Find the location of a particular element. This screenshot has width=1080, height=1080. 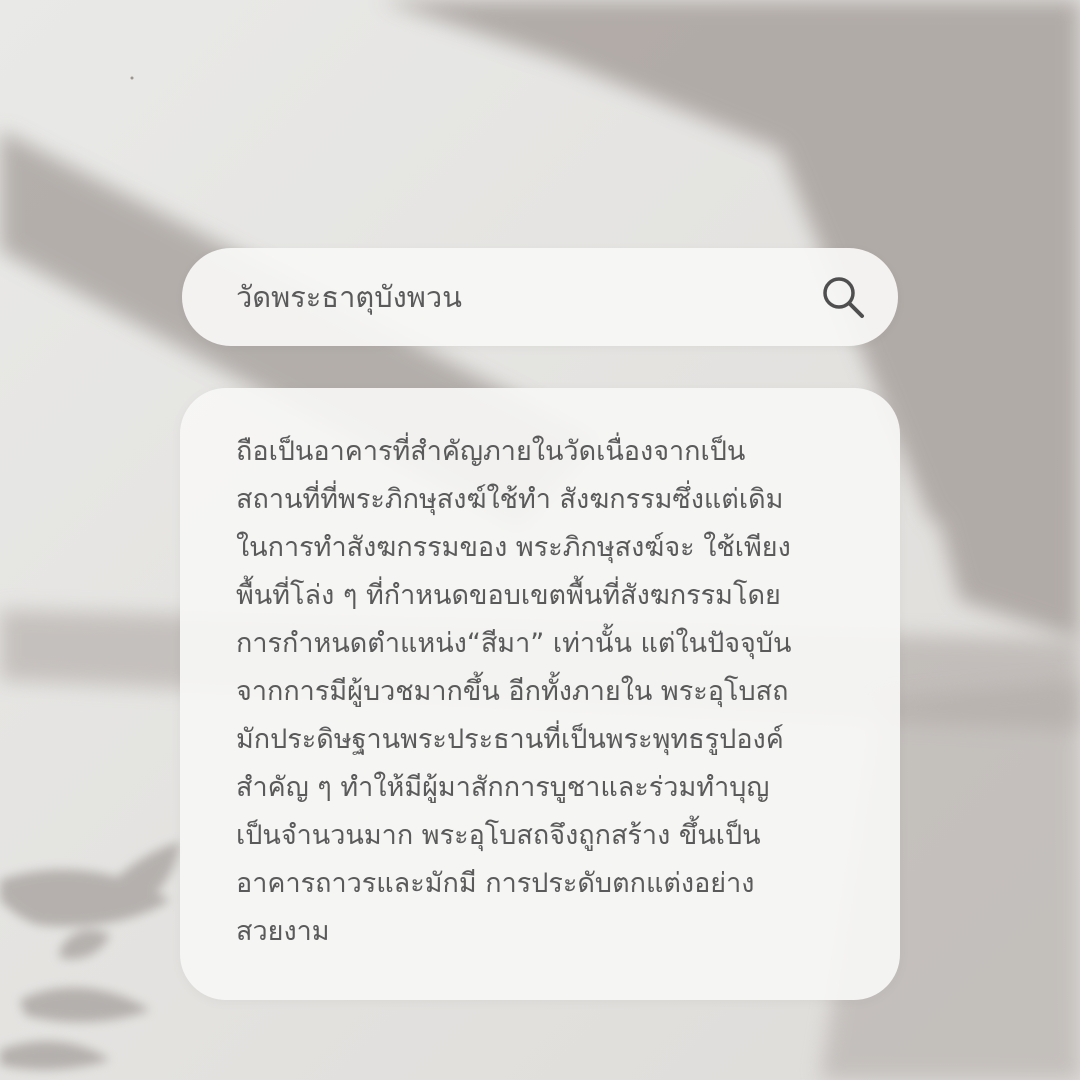

article-line: อาคารถาวรและมักมี การประดับตกแต่งอย่าง is located at coordinates (495, 883).